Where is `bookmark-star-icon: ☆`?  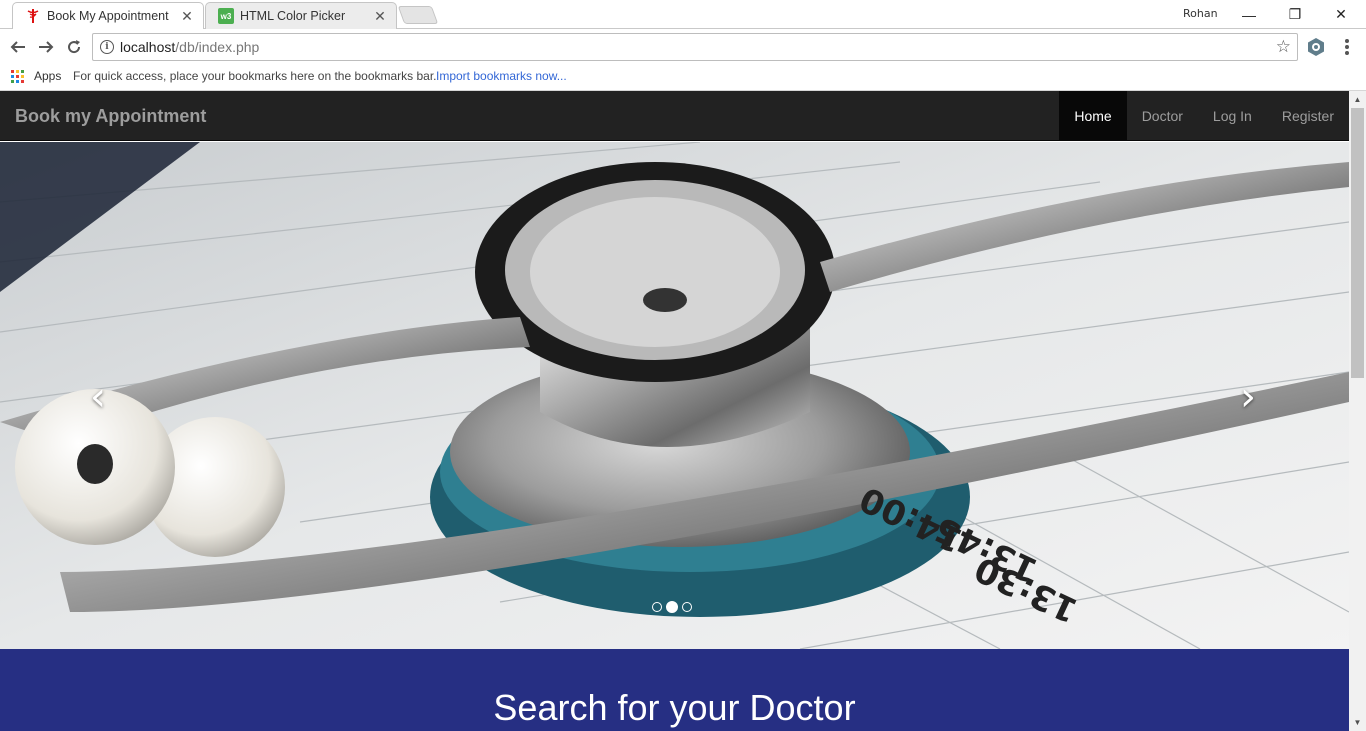 bookmark-star-icon: ☆ is located at coordinates (1283, 47).